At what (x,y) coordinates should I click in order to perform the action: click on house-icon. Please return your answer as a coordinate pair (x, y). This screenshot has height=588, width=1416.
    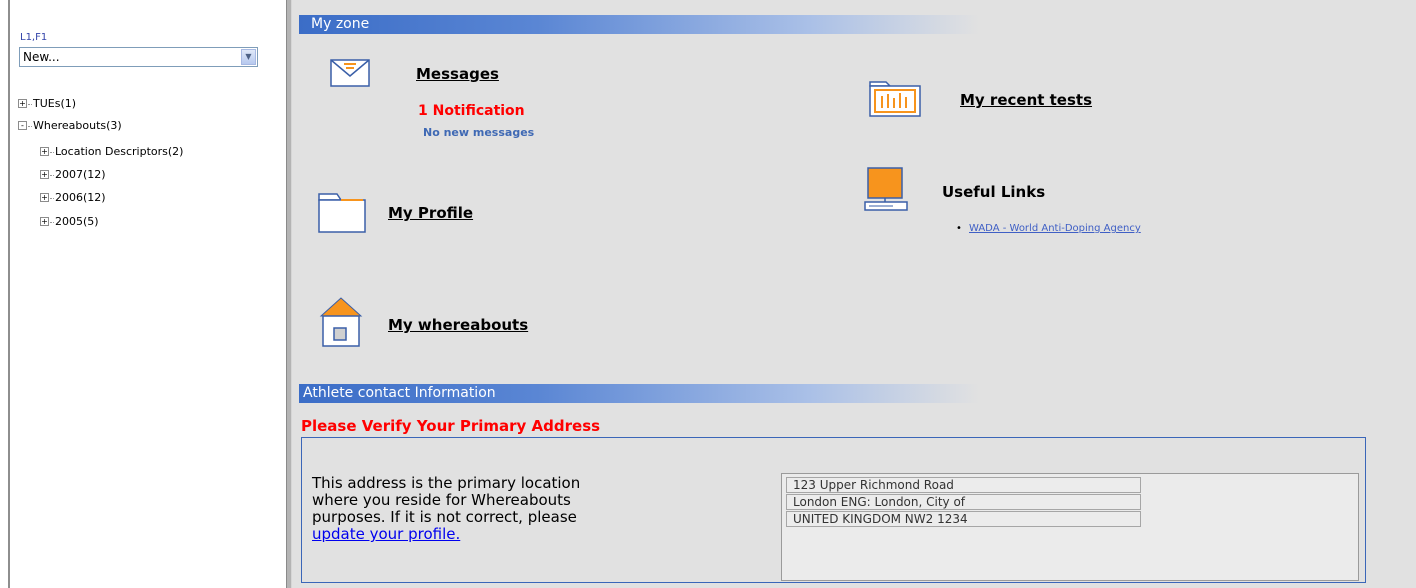
    Looking at the image, I should click on (341, 322).